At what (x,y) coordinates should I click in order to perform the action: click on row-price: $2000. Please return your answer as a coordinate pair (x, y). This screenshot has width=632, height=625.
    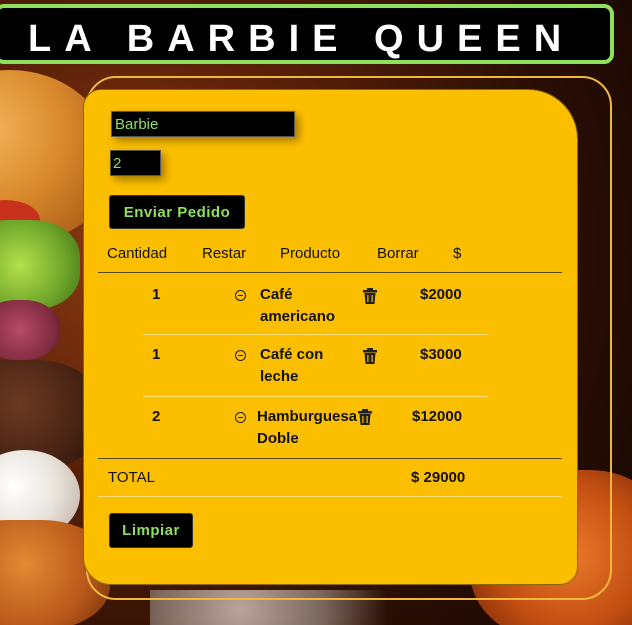
    Looking at the image, I should click on (441, 294).